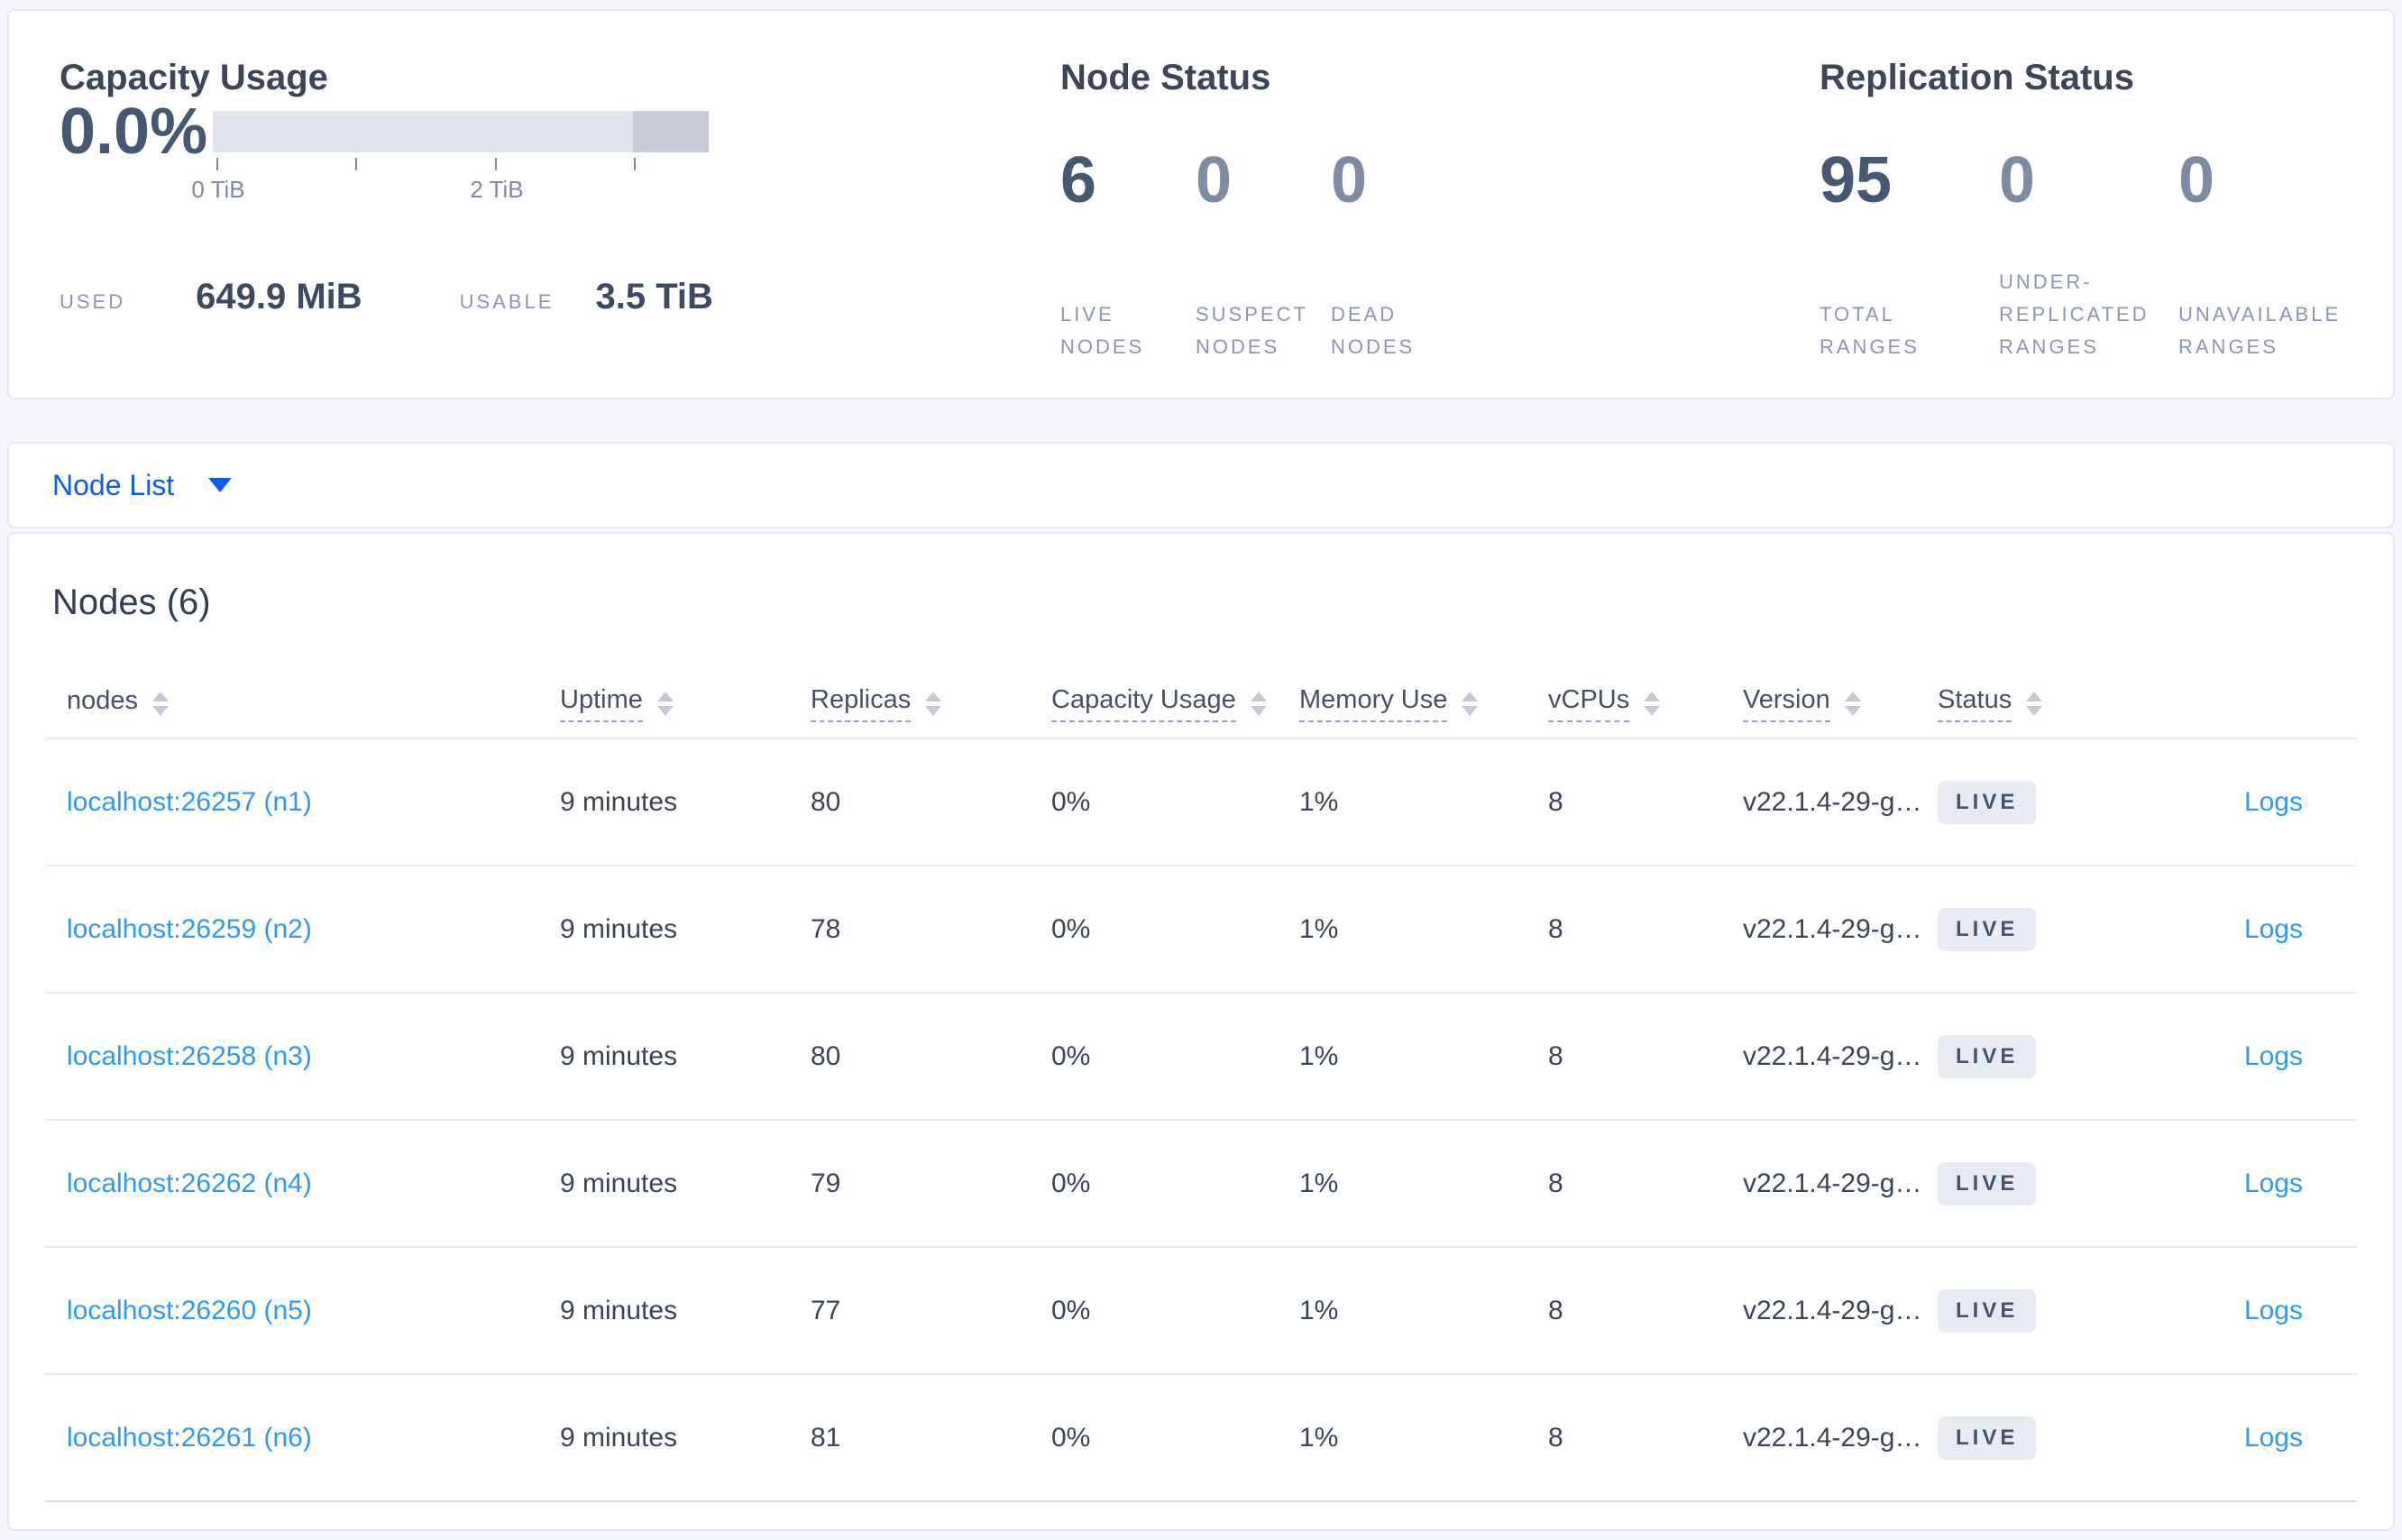 This screenshot has width=2402, height=1540. Describe the element at coordinates (131, 602) in the screenshot. I see `nodes-table-title: Nodes (6)` at that location.